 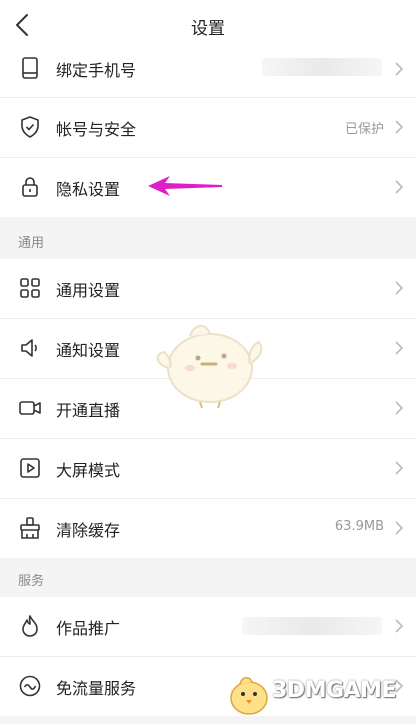 I want to click on play-screen-icon, so click(x=30, y=468).